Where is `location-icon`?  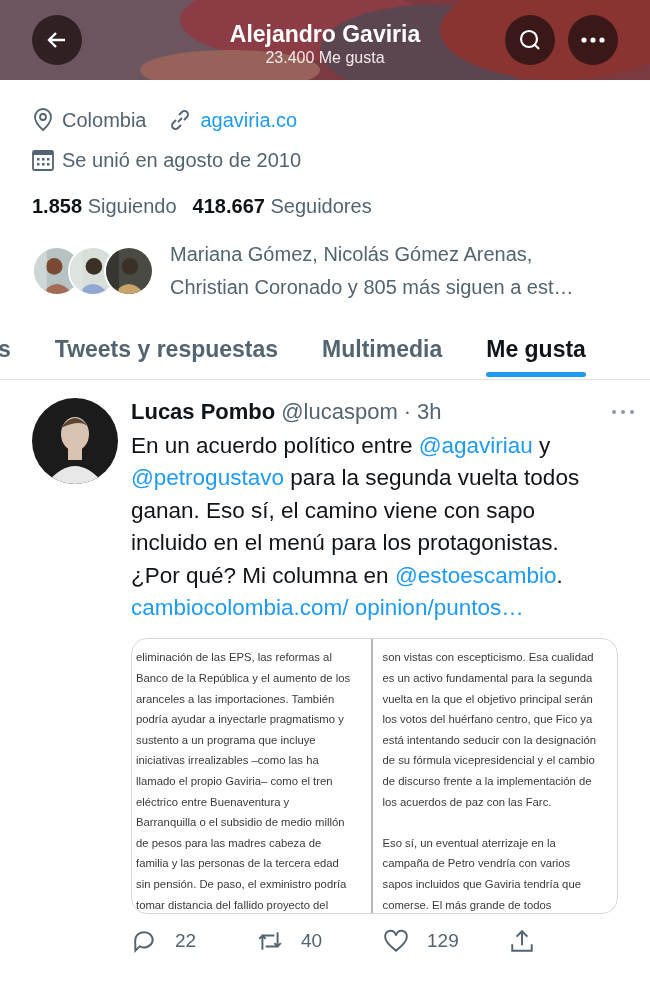 location-icon is located at coordinates (43, 120).